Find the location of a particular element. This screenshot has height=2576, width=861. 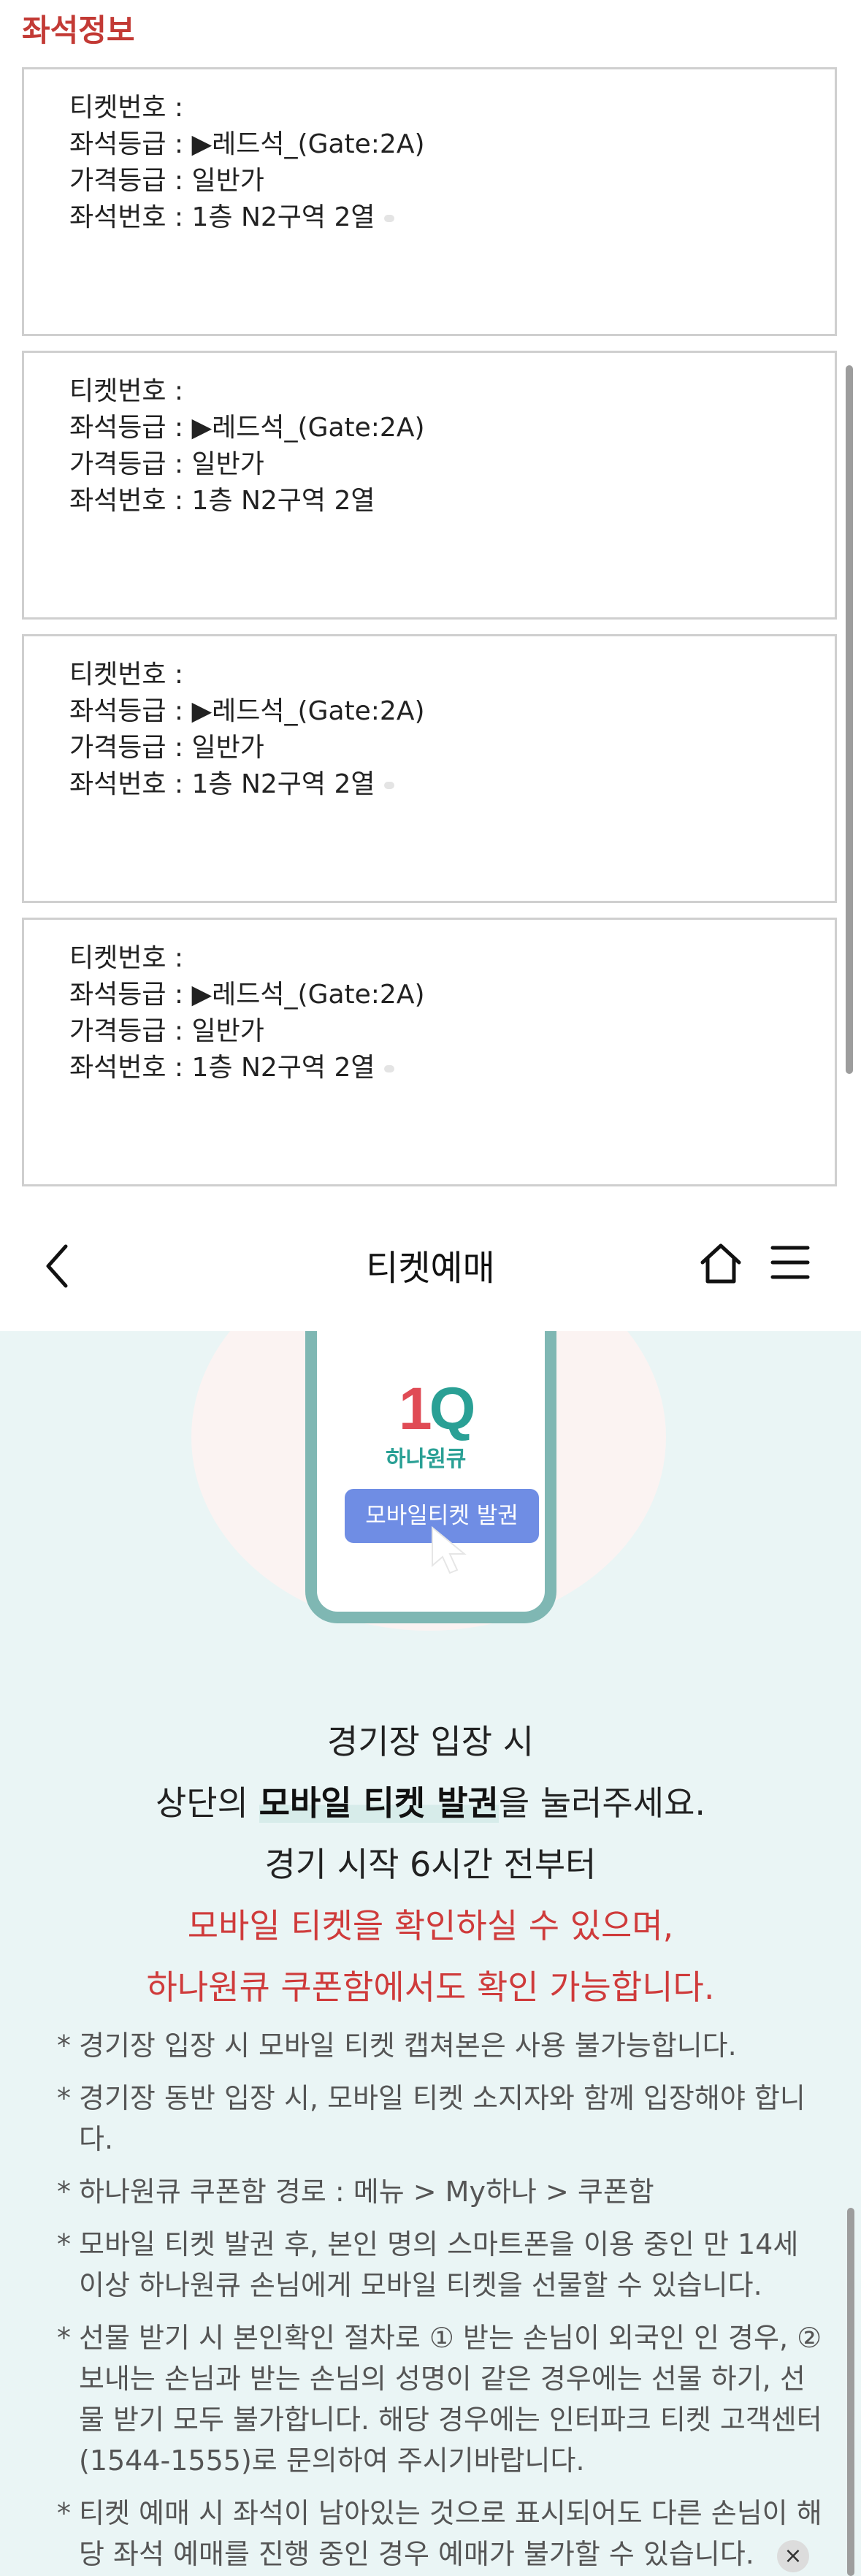

close-icon: × is located at coordinates (793, 2556).